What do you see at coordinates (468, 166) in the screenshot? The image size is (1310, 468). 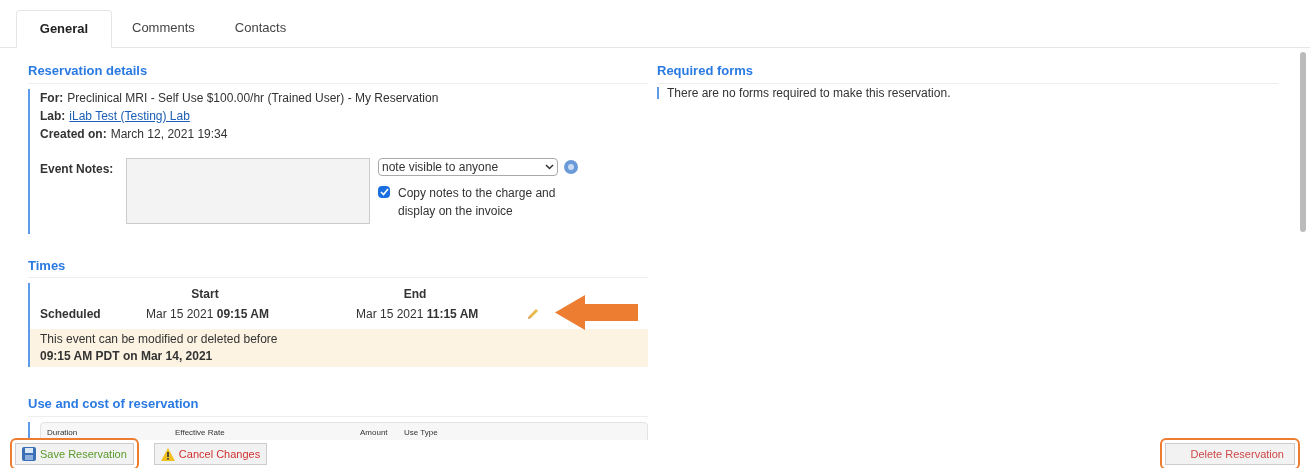 I see `visibility-dropdown: note visible to anyone` at bounding box center [468, 166].